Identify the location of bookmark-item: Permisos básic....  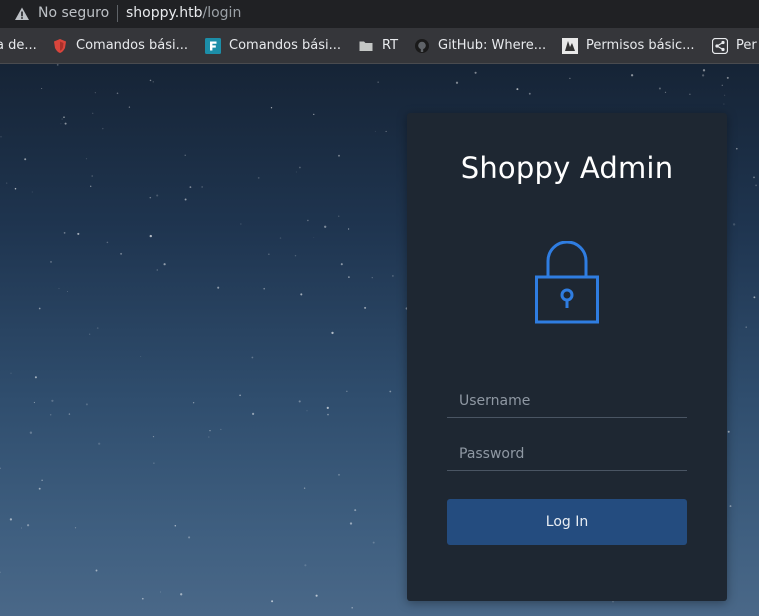
(628, 45).